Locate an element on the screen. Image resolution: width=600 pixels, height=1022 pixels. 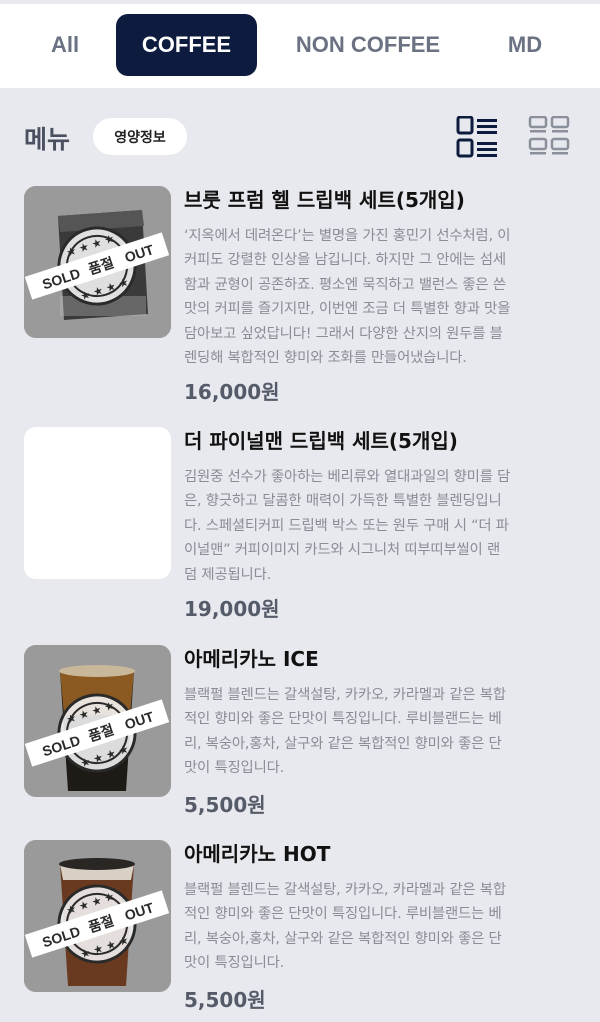
item-price: 16,000원 is located at coordinates (232, 392).